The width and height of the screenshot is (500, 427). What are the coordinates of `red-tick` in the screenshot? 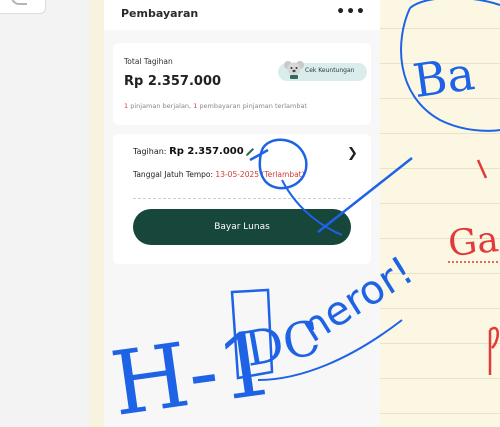 It's located at (482, 169).